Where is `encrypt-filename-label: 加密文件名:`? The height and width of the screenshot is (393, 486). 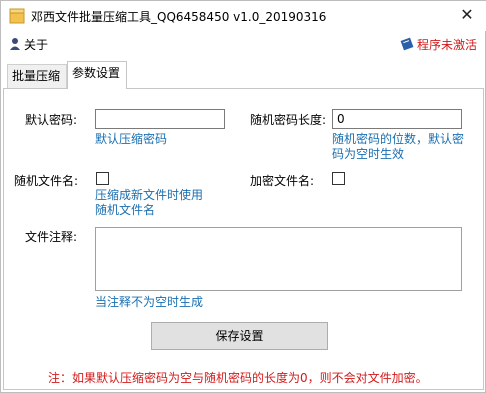 encrypt-filename-label: 加密文件名: is located at coordinates (282, 181).